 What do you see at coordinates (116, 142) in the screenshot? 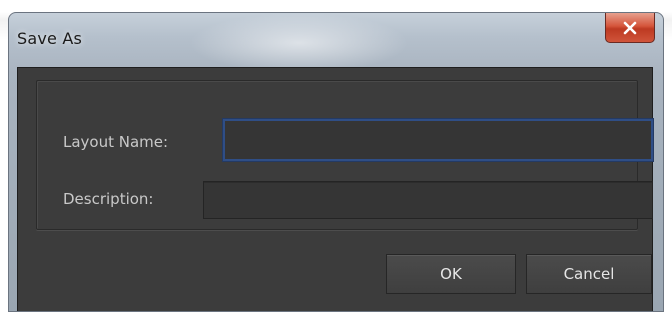
I see `layout-name-label: Layout Name:` at bounding box center [116, 142].